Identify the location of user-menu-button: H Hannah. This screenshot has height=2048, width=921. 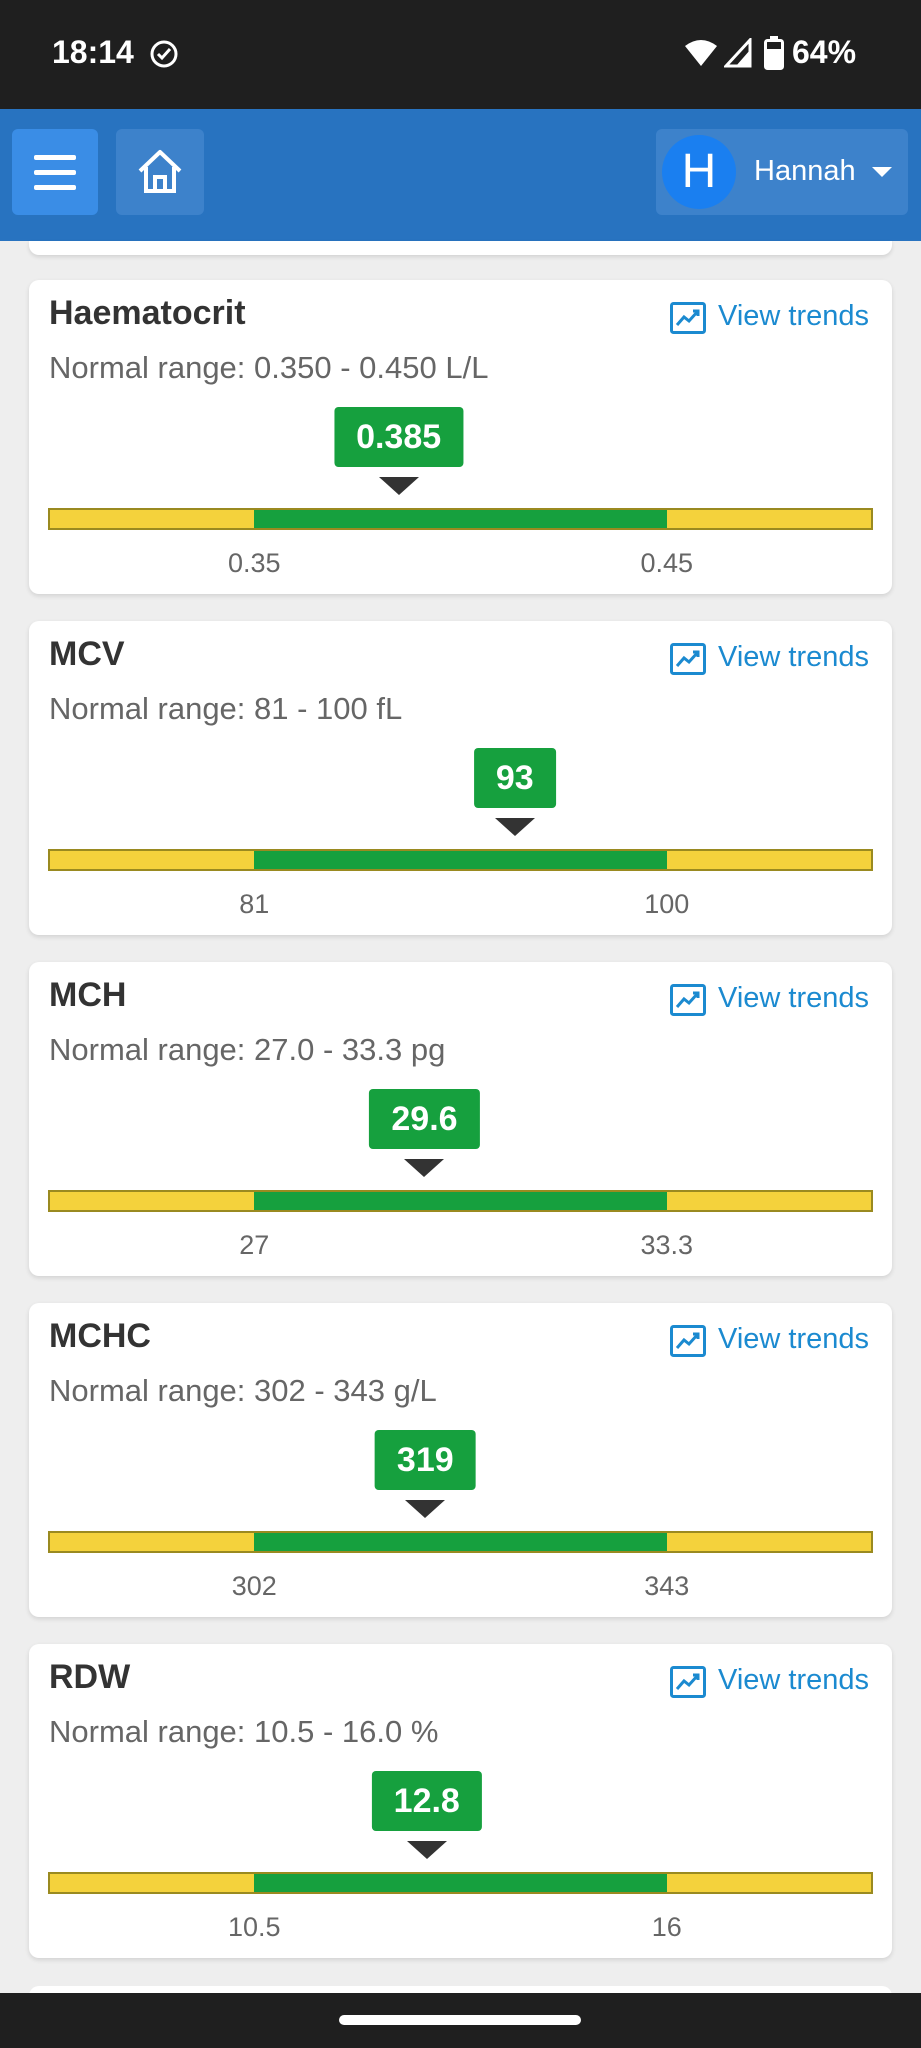
(782, 172).